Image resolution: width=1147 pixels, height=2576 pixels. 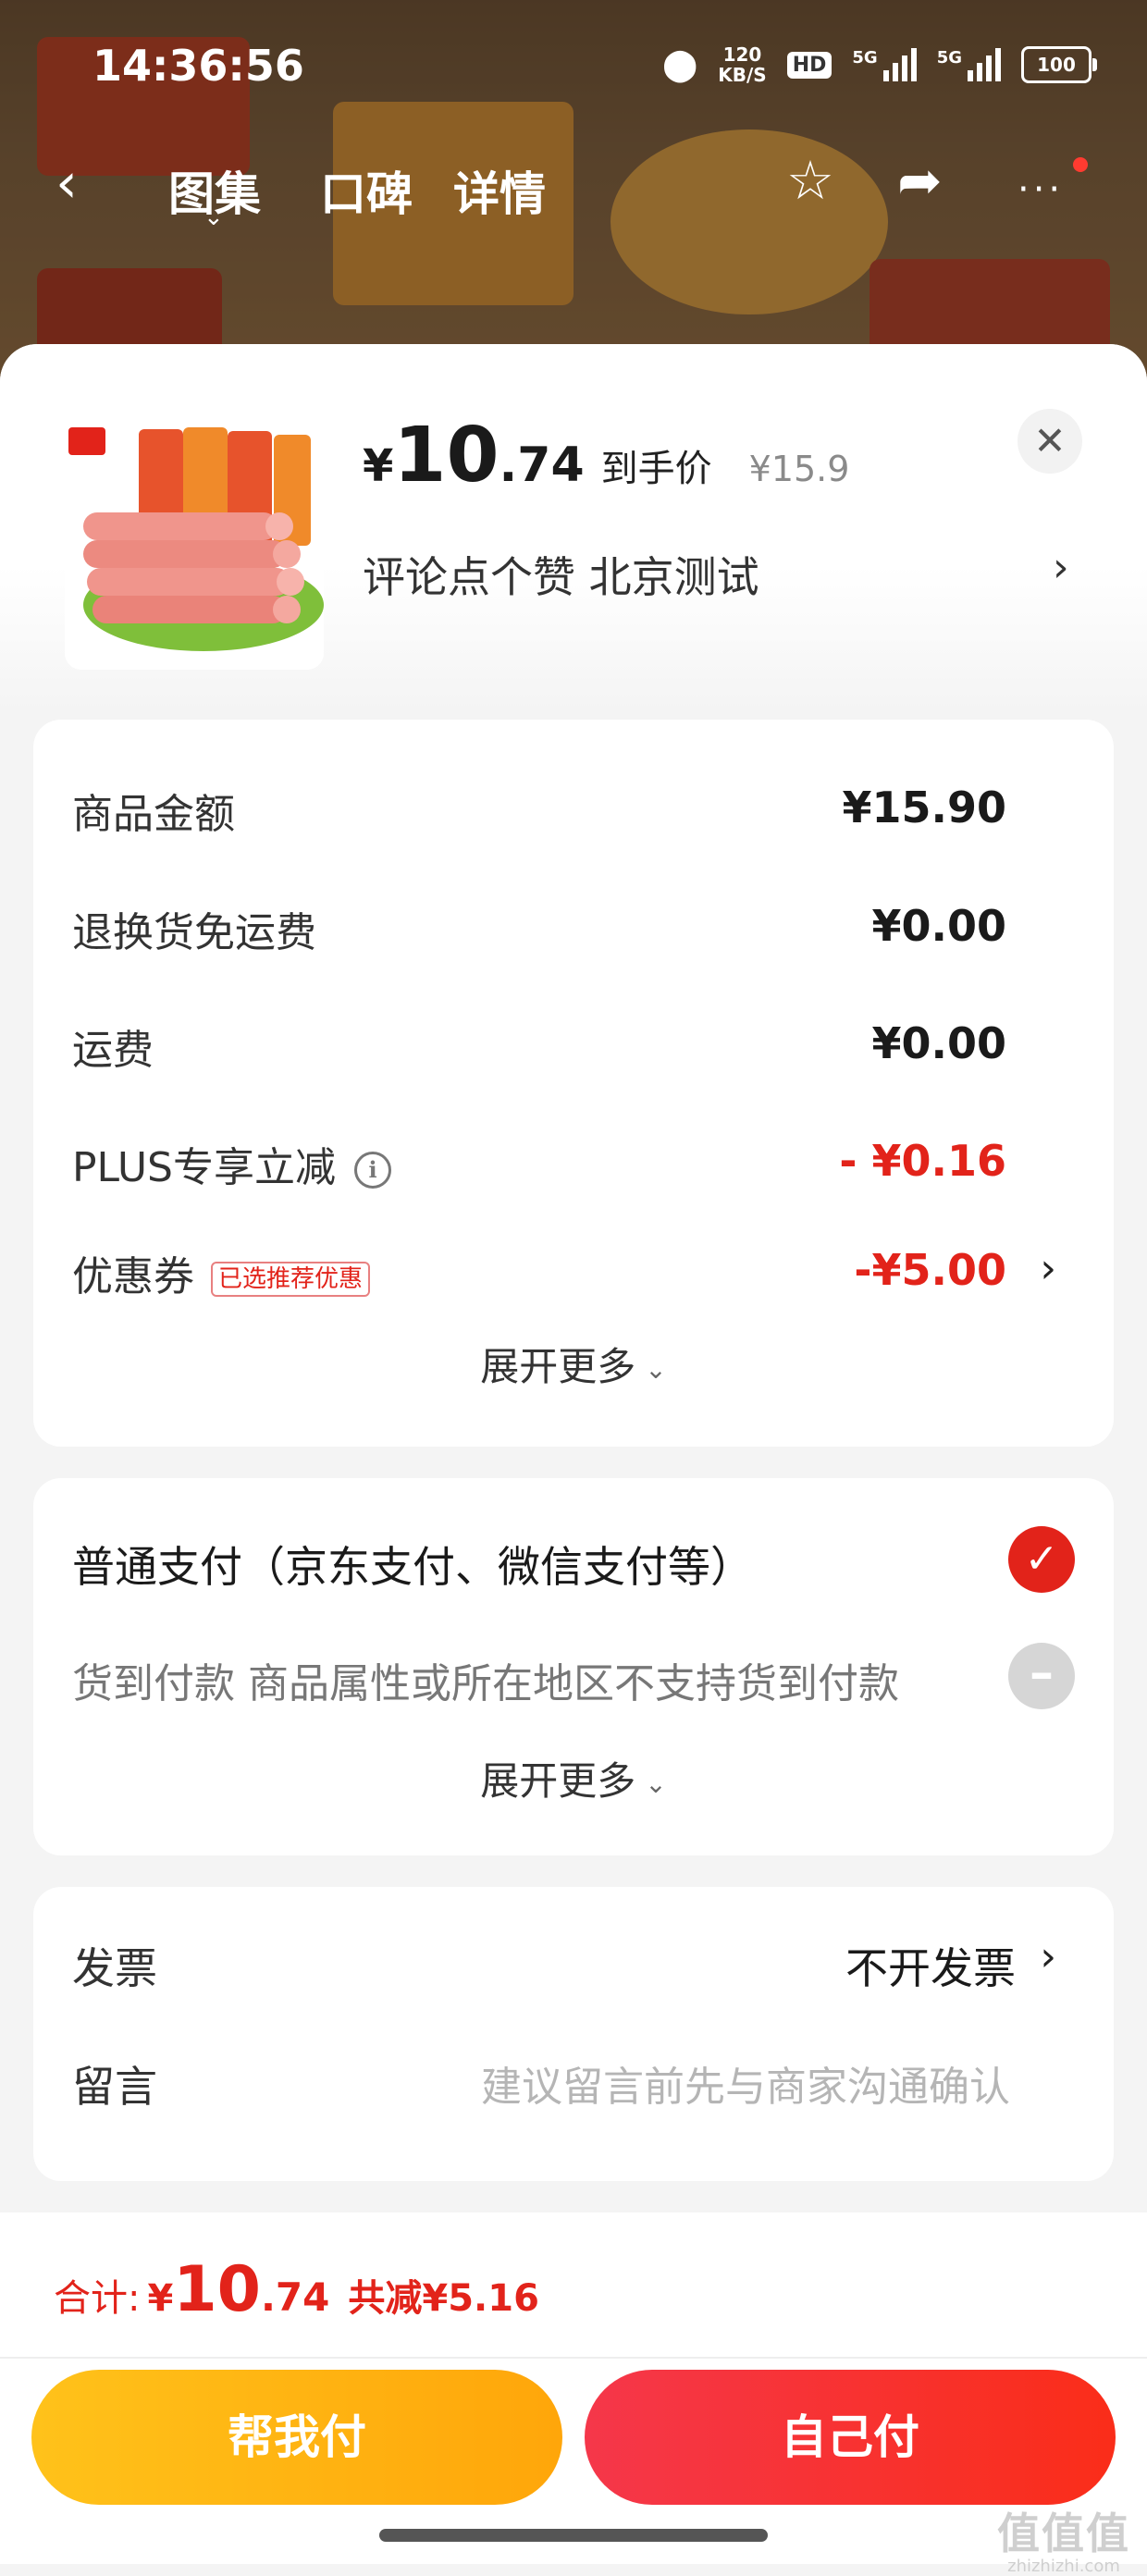 I want to click on total-integer: 10, so click(x=217, y=2289).